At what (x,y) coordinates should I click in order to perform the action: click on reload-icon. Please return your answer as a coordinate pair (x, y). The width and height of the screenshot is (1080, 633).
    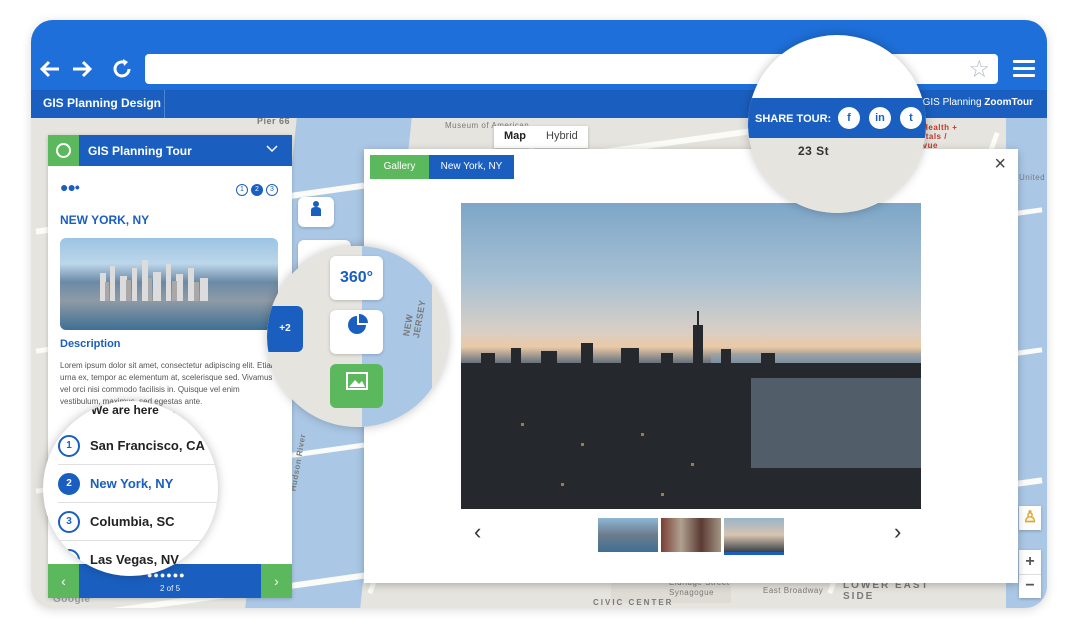
    Looking at the image, I should click on (122, 71).